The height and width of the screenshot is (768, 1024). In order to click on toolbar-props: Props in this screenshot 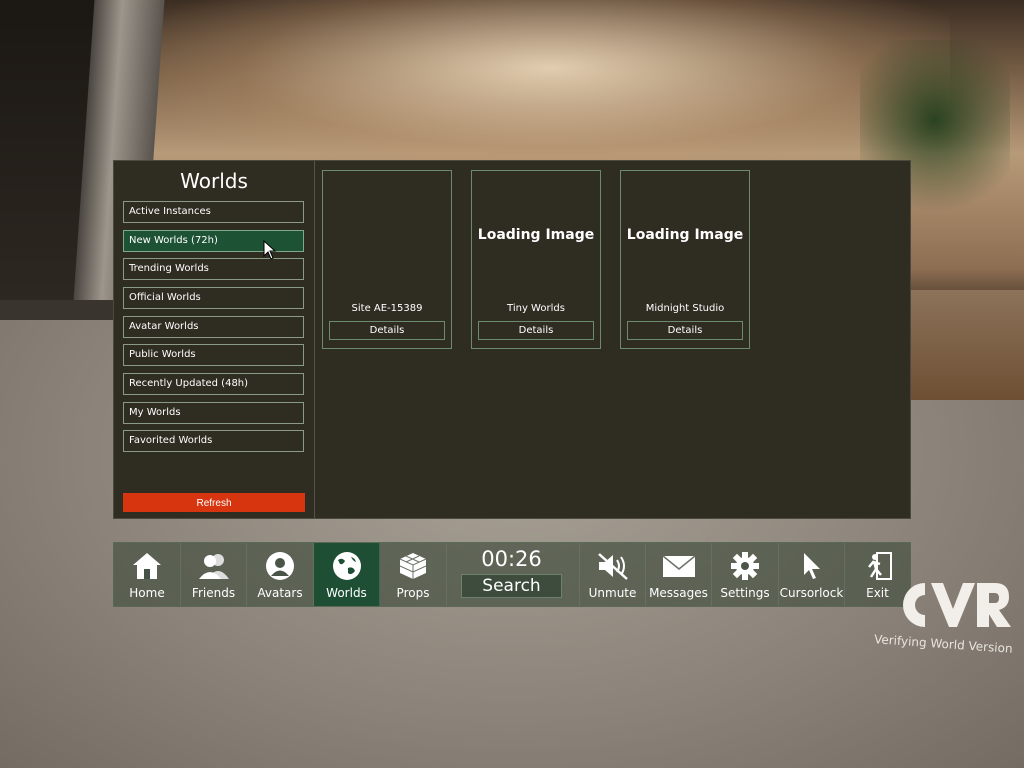, I will do `click(413, 574)`.